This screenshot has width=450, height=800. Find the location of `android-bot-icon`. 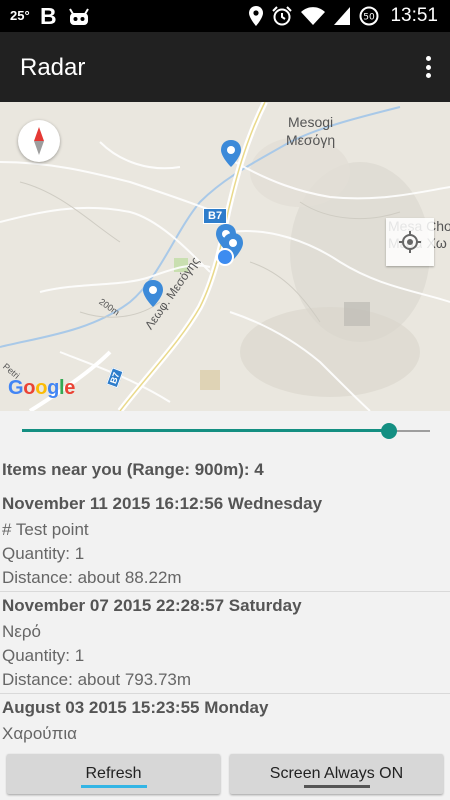

android-bot-icon is located at coordinates (79, 16).